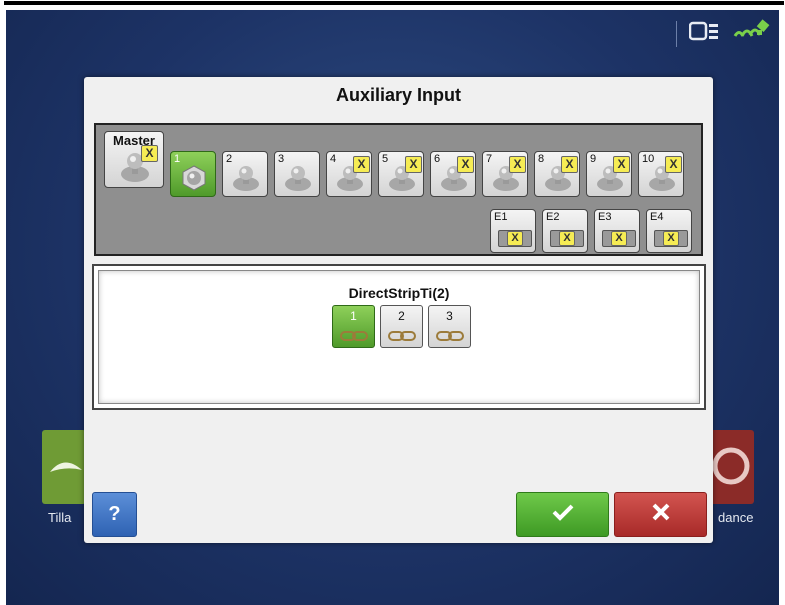  Describe the element at coordinates (706, 33) in the screenshot. I see `display-connector-icon` at that location.